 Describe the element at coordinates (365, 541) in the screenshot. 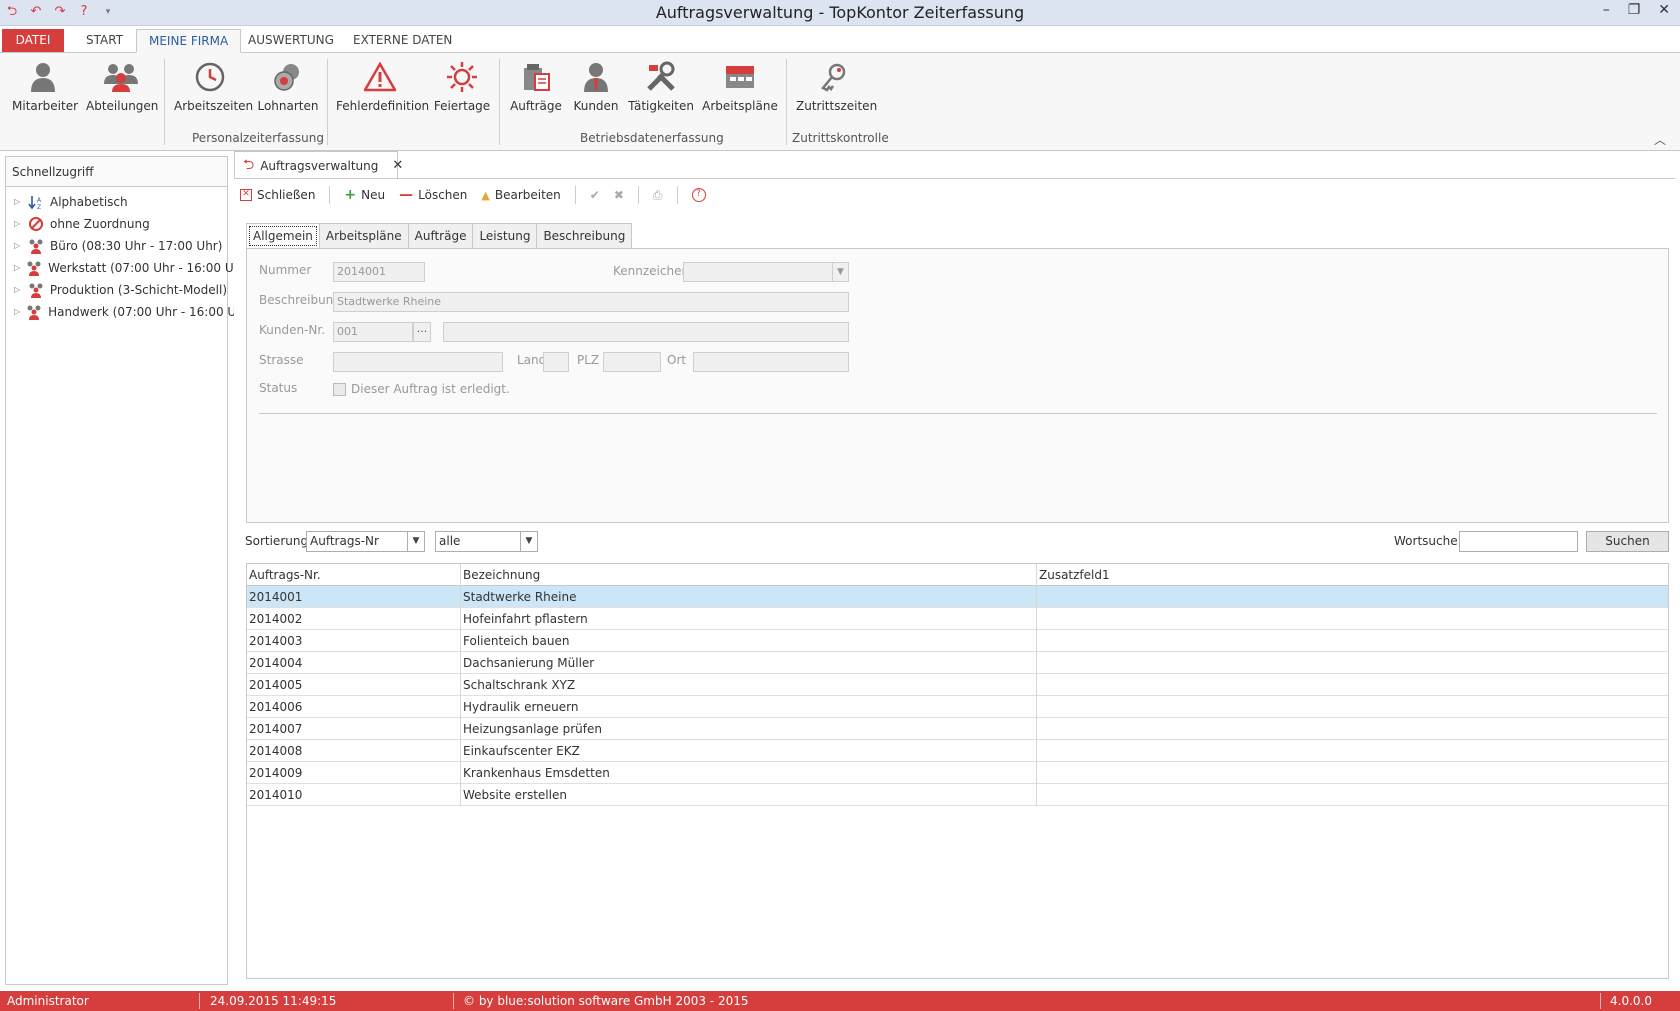

I see `sort-select: Auftrags-Nr ▼` at that location.